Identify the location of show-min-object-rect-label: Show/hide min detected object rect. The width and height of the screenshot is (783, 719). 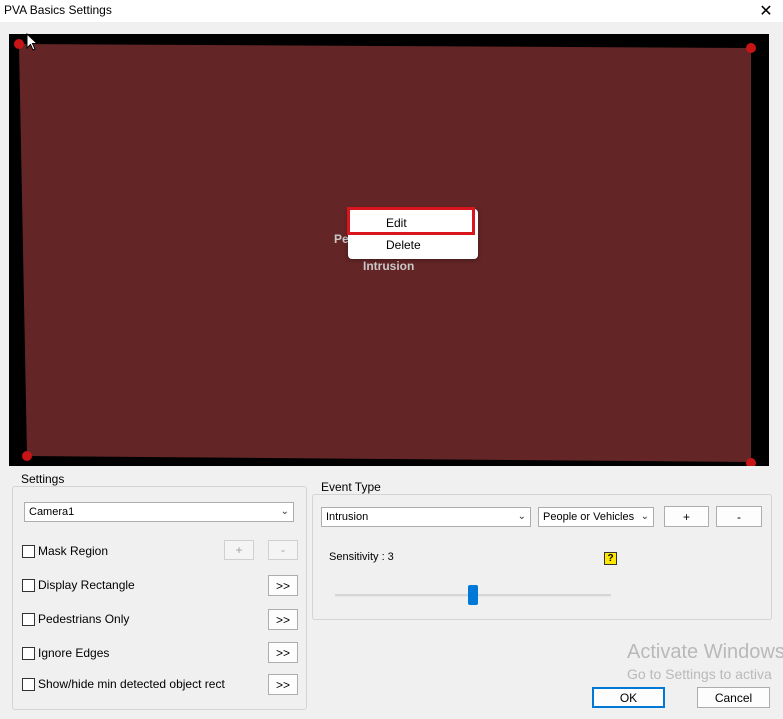
(131, 684).